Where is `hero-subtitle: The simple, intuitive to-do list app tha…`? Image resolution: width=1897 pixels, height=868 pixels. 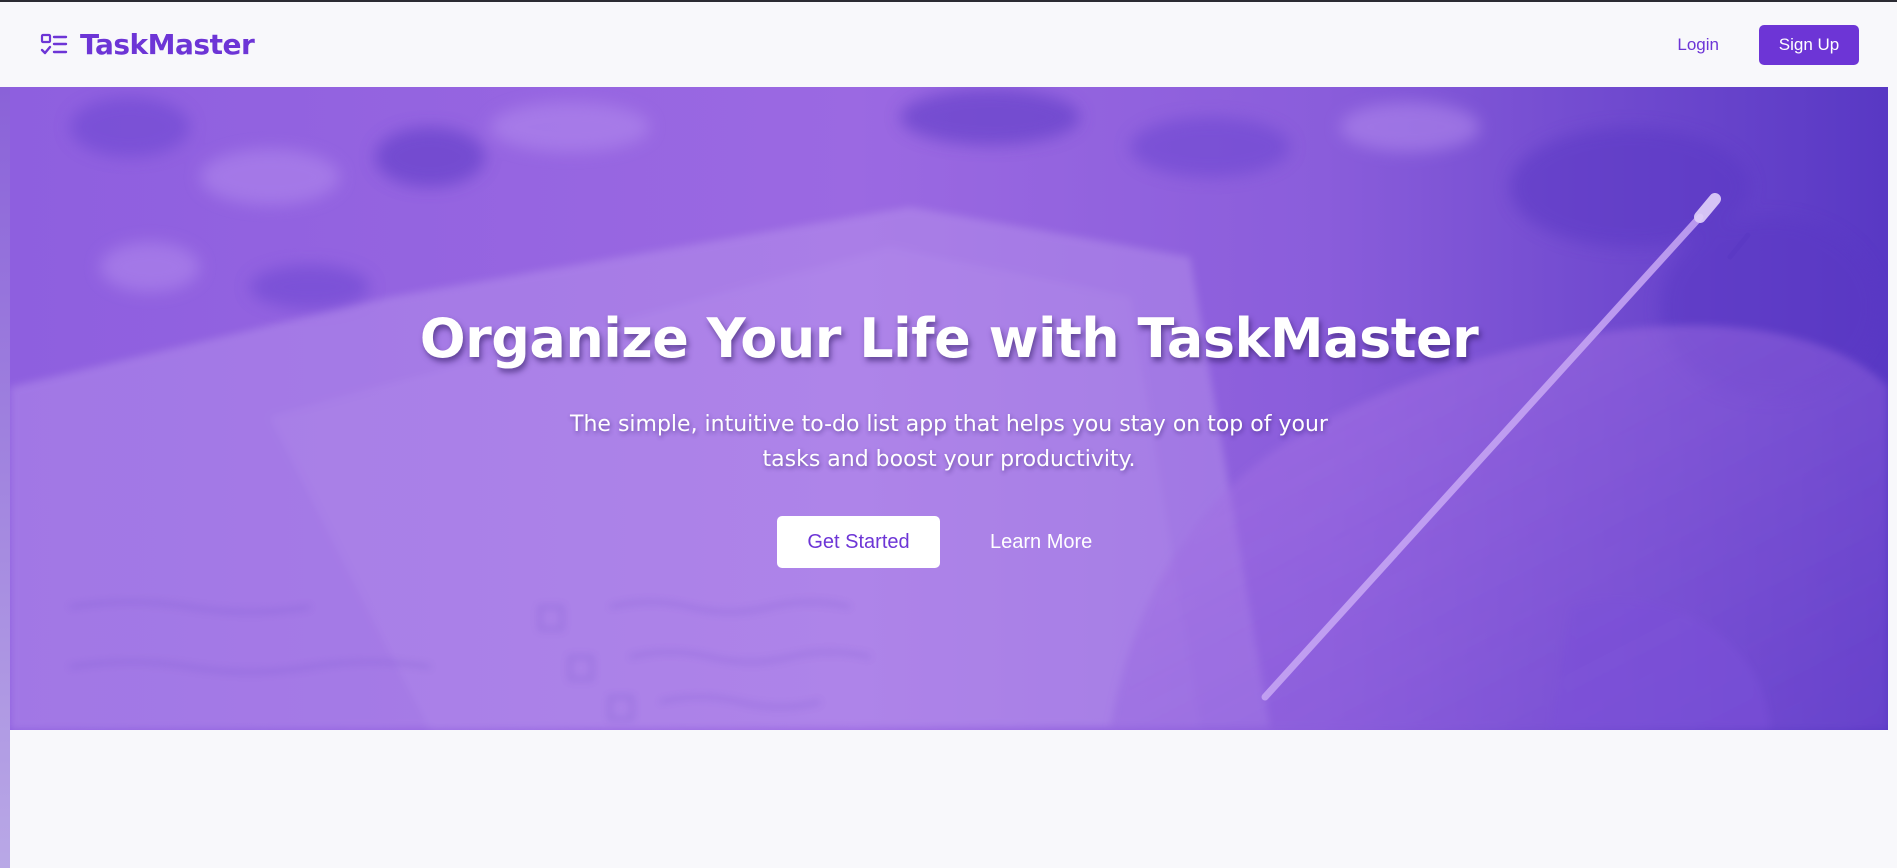
hero-subtitle: The simple, intuitive to-do list app tha… is located at coordinates (949, 442).